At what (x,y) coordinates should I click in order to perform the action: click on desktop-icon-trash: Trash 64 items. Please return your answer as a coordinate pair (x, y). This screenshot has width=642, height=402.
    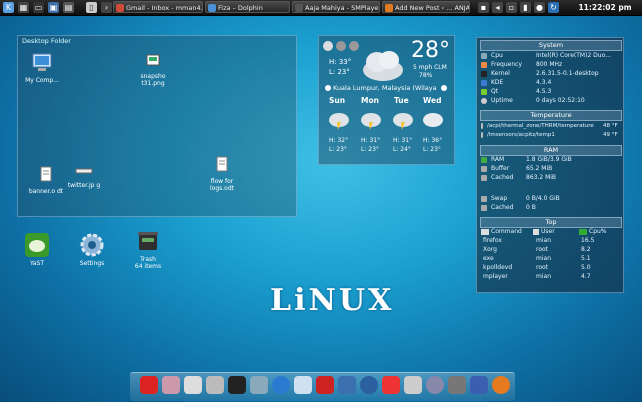
    Looking at the image, I should click on (148, 249).